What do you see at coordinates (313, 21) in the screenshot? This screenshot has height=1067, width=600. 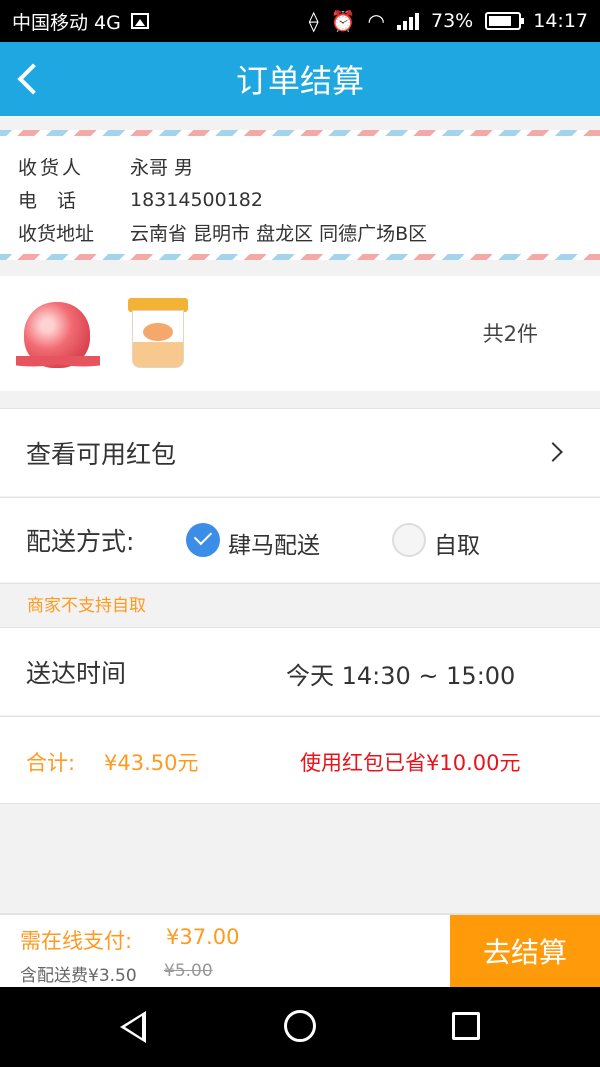 I see `vibrate-icon: ⟠` at bounding box center [313, 21].